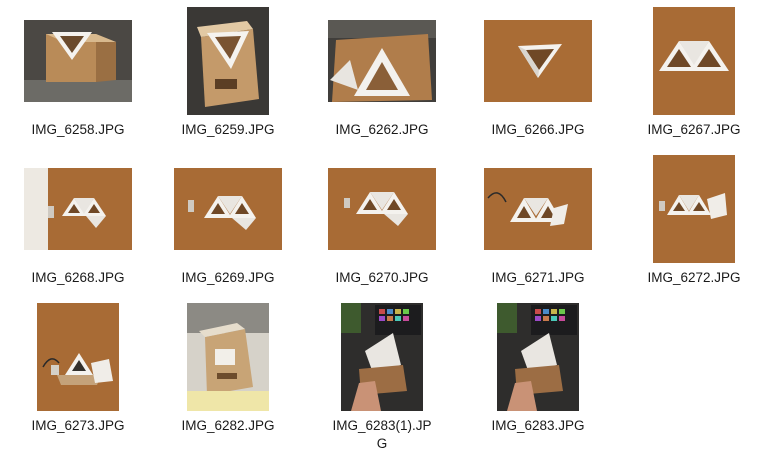 Image resolution: width=761 pixels, height=463 pixels. Describe the element at coordinates (78, 277) in the screenshot. I see `file-name: IMG_6268.JPG` at that location.